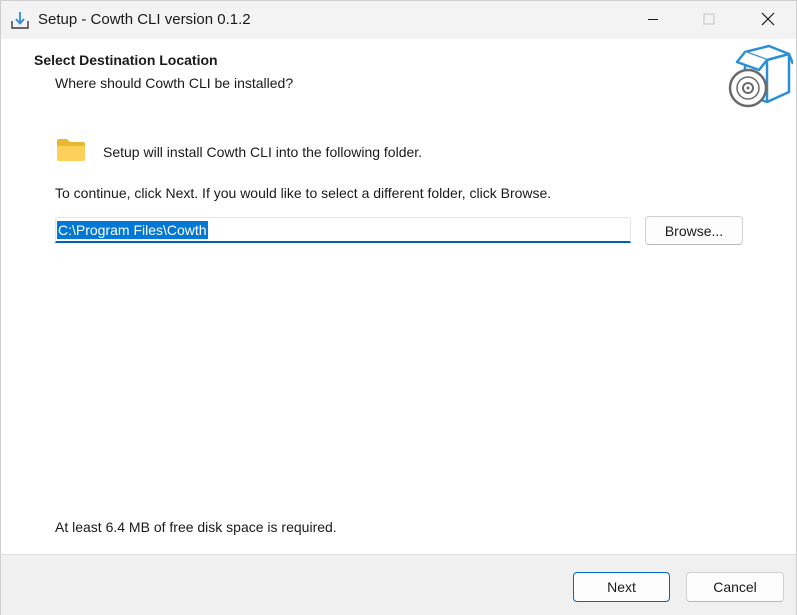 The height and width of the screenshot is (615, 797). What do you see at coordinates (621, 587) in the screenshot?
I see `next-button: Next` at bounding box center [621, 587].